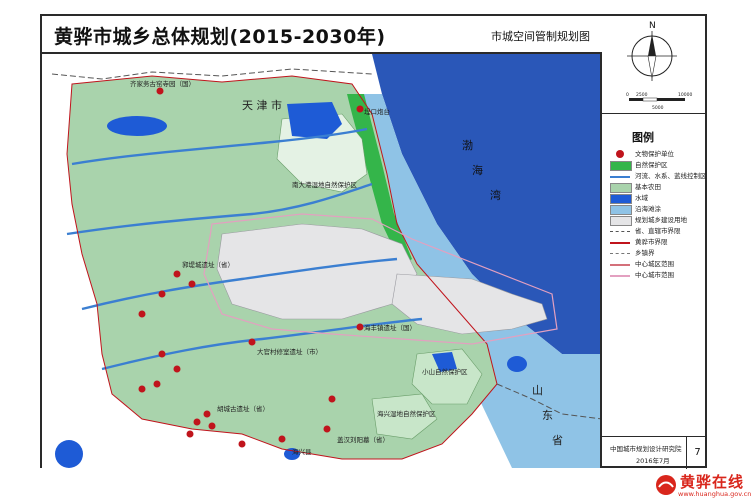 This screenshot has width=756, height=500. What do you see at coordinates (495, 195) in the screenshot?
I see `bohai-label-3: 湾` at bounding box center [495, 195].